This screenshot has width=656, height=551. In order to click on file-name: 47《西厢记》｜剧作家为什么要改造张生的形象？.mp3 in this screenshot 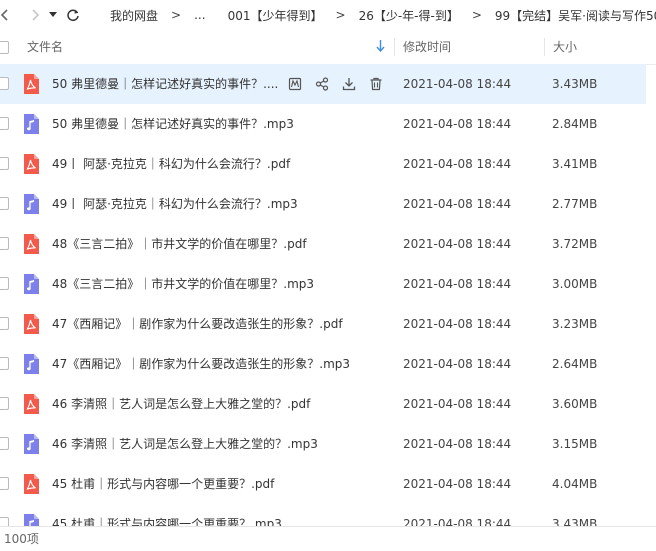, I will do `click(201, 364)`.